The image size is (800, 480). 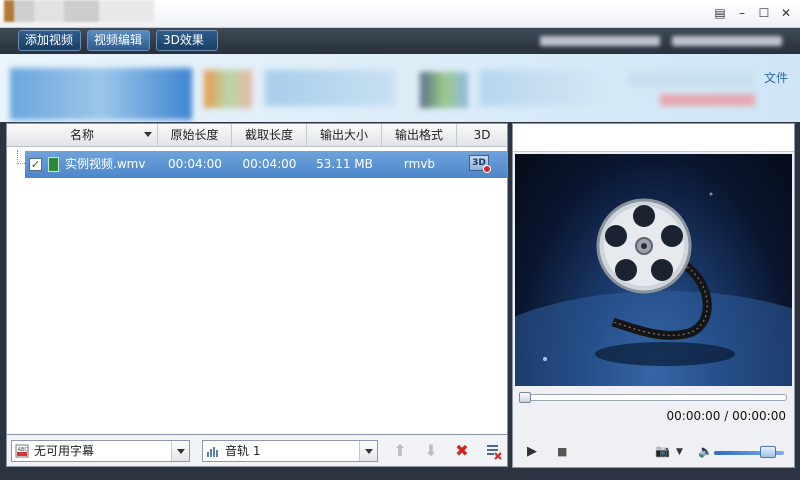 What do you see at coordinates (148, 134) in the screenshot?
I see `sort-down-icon` at bounding box center [148, 134].